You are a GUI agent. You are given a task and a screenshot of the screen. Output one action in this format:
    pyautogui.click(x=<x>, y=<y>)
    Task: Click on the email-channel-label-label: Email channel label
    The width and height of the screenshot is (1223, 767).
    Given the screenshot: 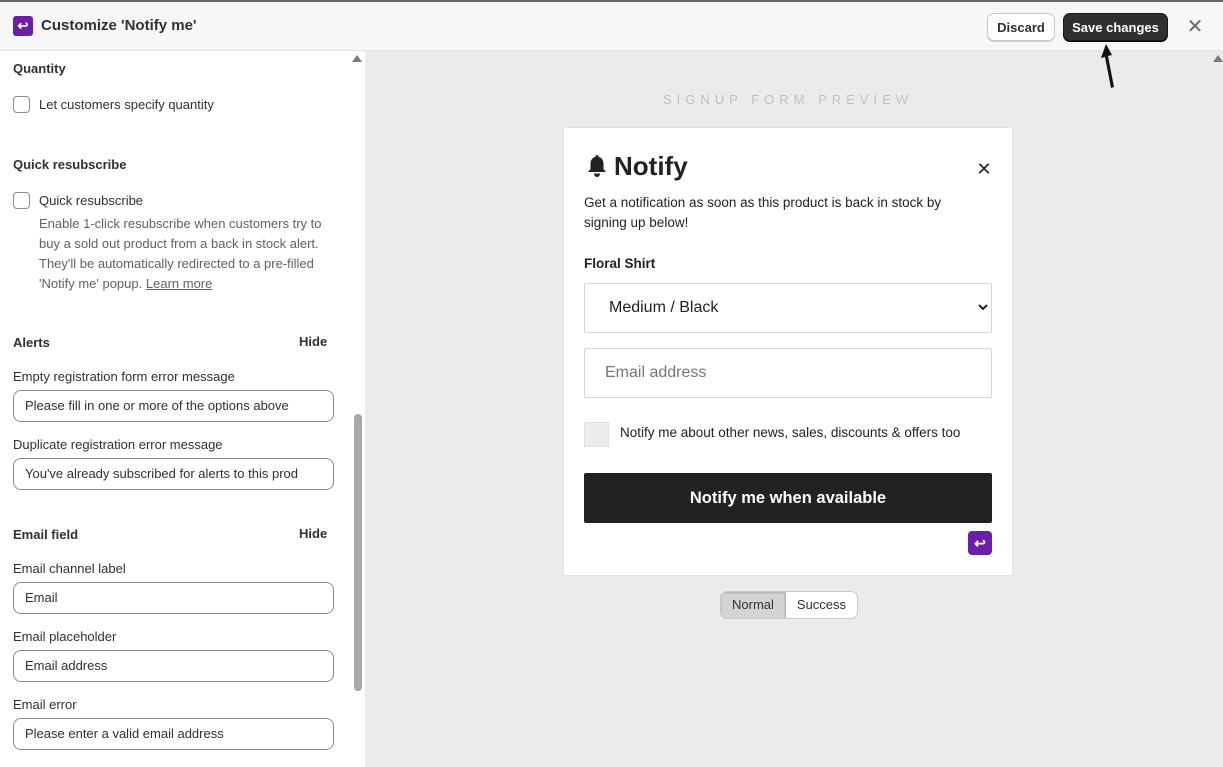 What is the action you would take?
    pyautogui.click(x=69, y=568)
    